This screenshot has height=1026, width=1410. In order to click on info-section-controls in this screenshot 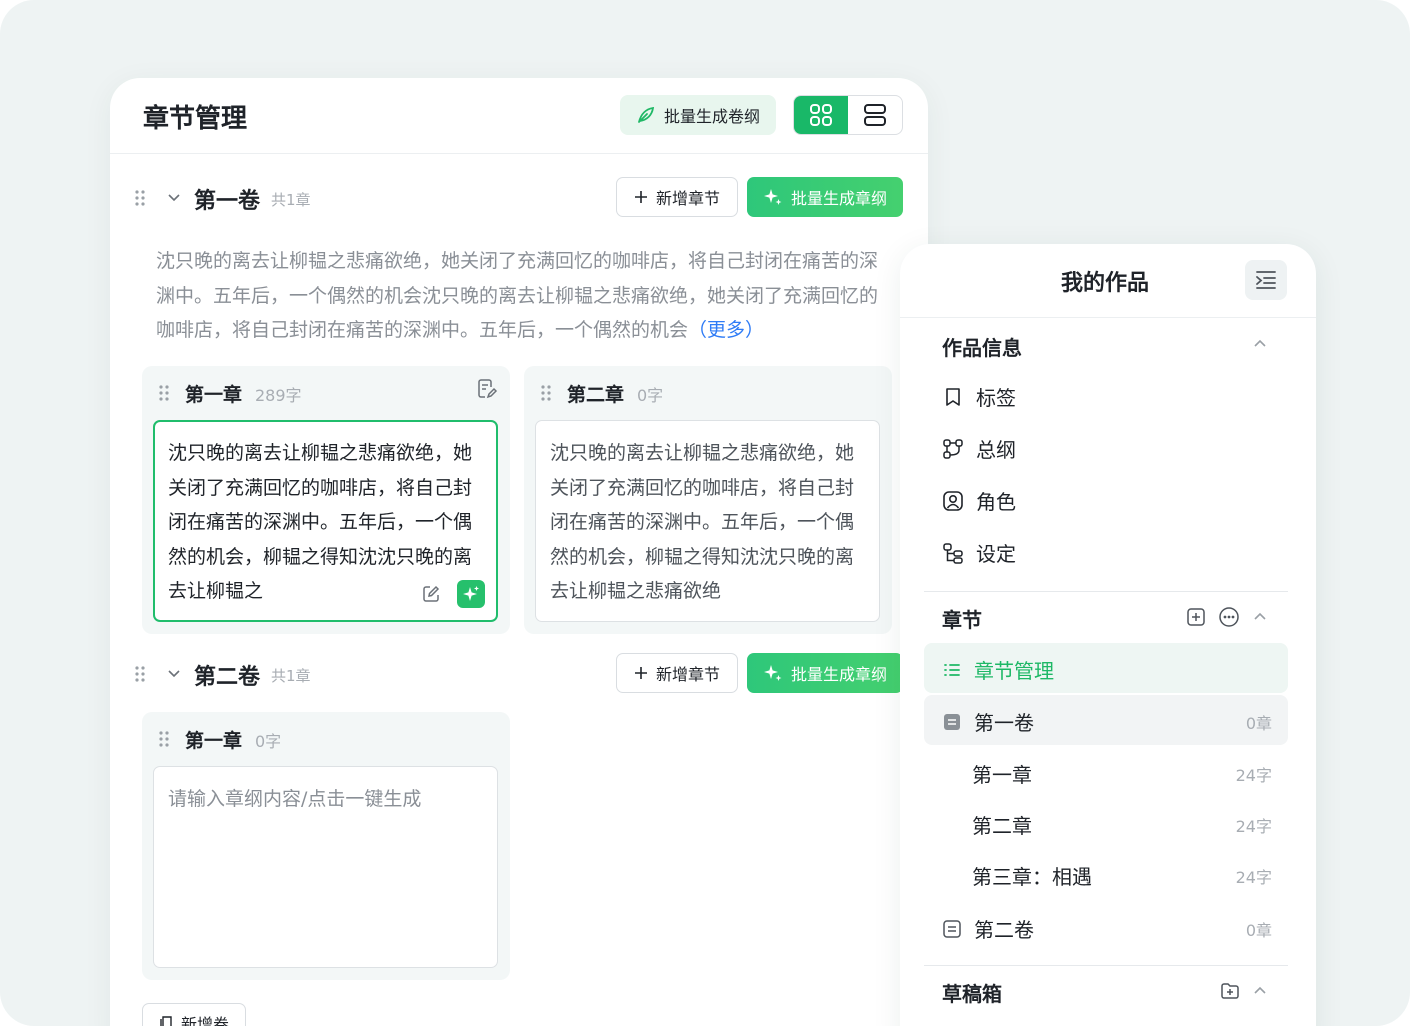, I will do `click(1260, 344)`.